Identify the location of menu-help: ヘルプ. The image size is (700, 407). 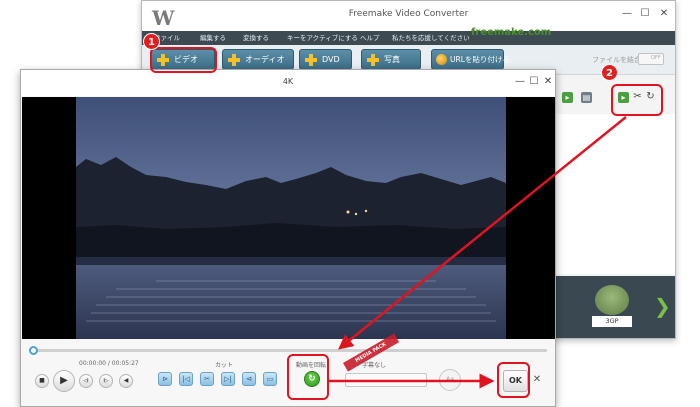
(370, 37).